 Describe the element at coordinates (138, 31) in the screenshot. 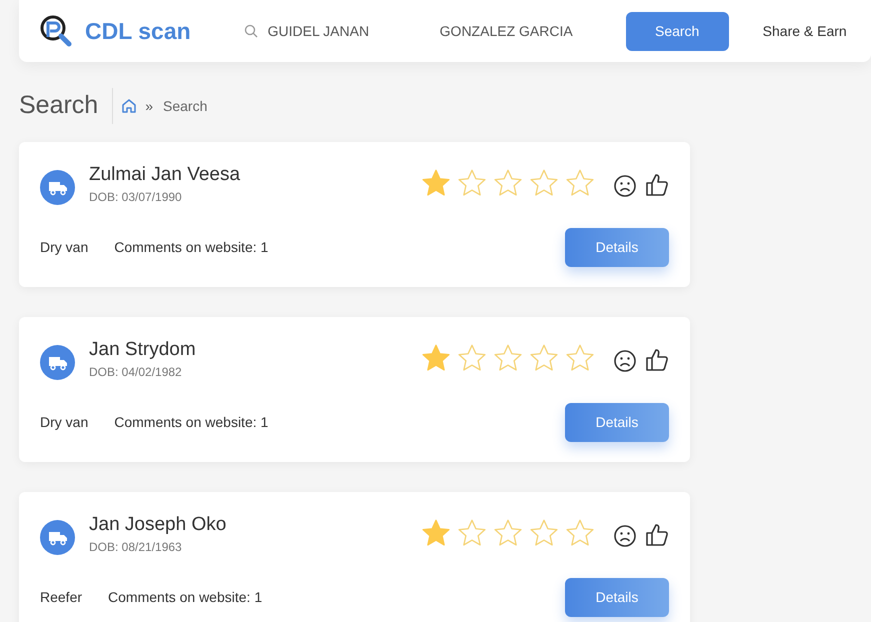

I see `logo-text: CDL scan` at that location.